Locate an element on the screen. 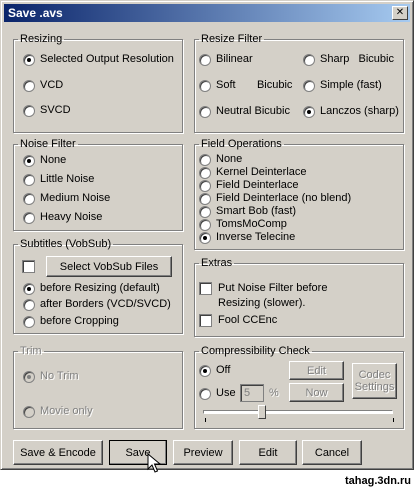  trim-no-trim-radio: No Trim is located at coordinates (51, 376).